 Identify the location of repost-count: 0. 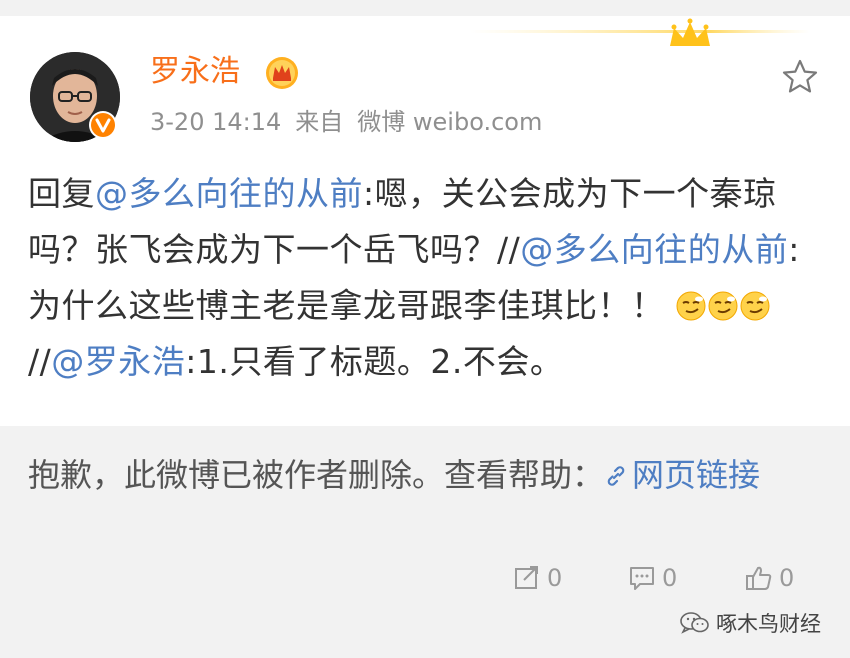
(555, 578).